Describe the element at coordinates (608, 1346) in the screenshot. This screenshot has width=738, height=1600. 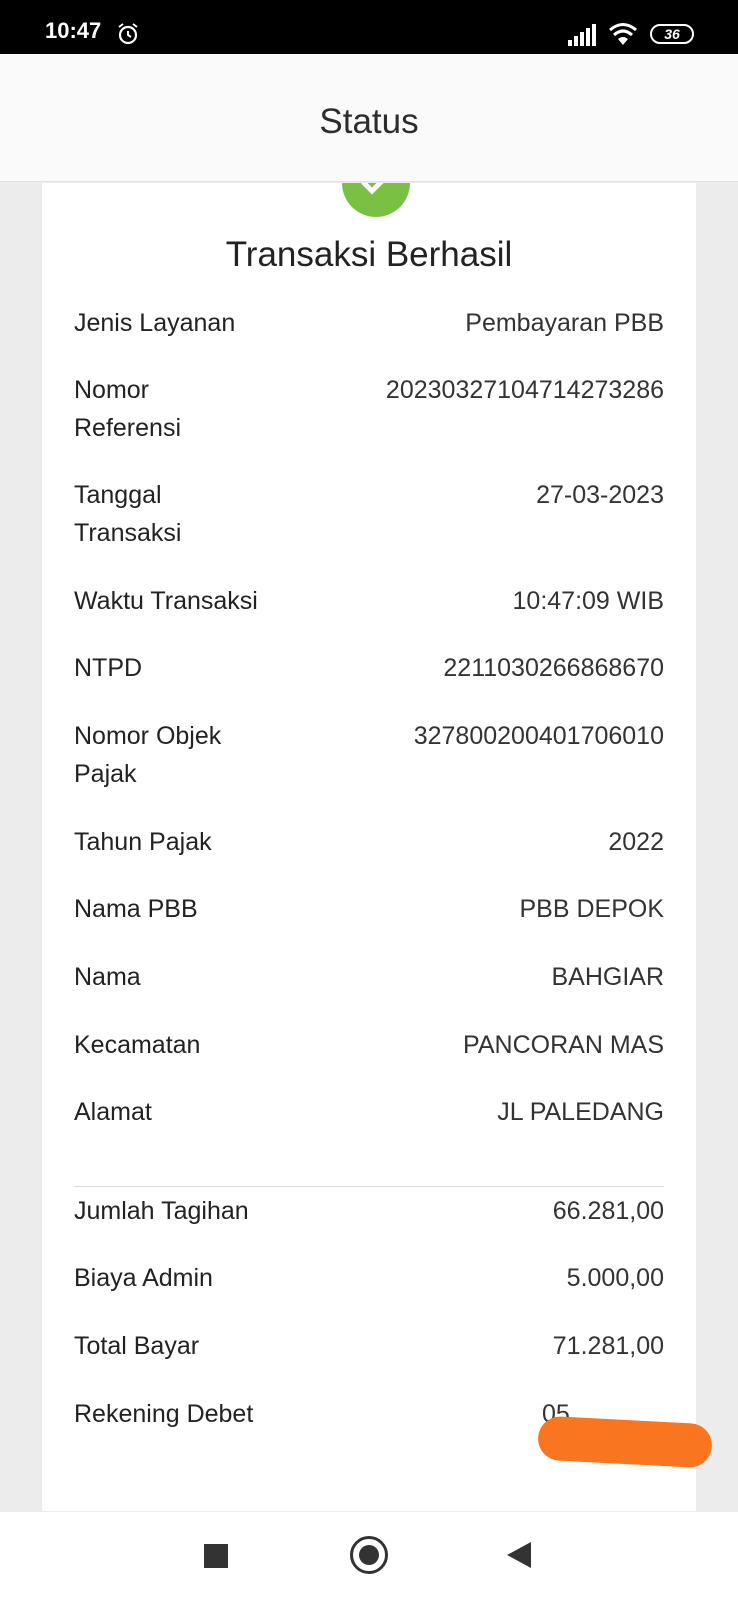
I see `row-value: 71.281,00` at that location.